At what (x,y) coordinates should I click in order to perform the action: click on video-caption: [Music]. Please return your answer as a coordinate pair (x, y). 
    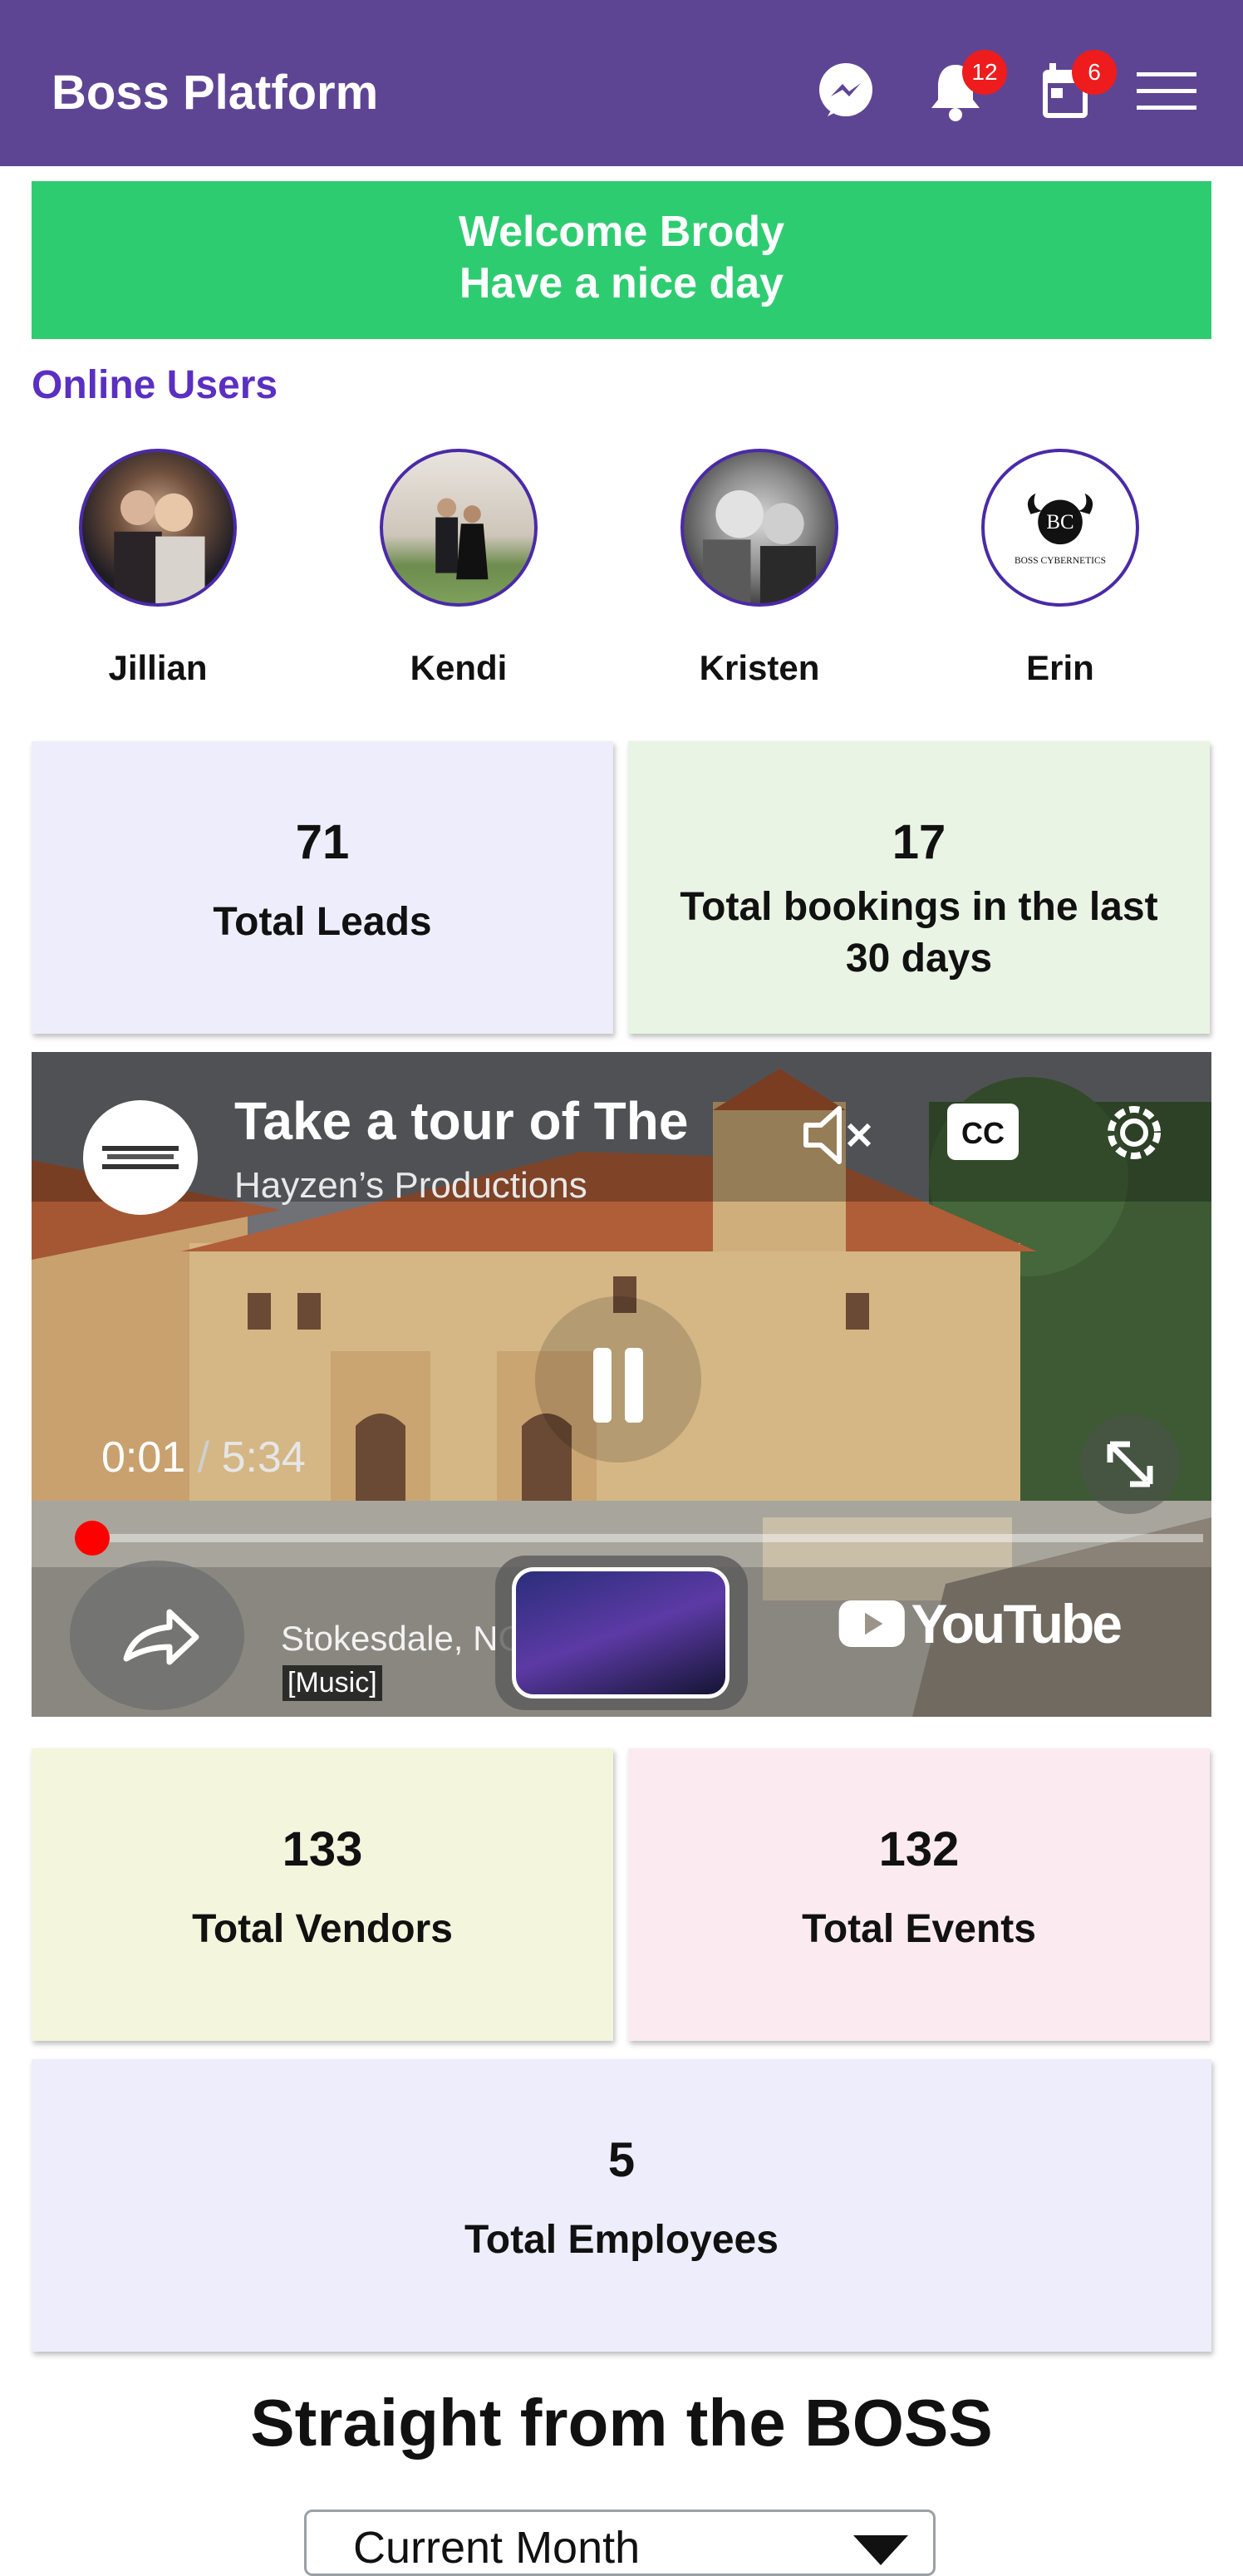
    Looking at the image, I should click on (332, 1683).